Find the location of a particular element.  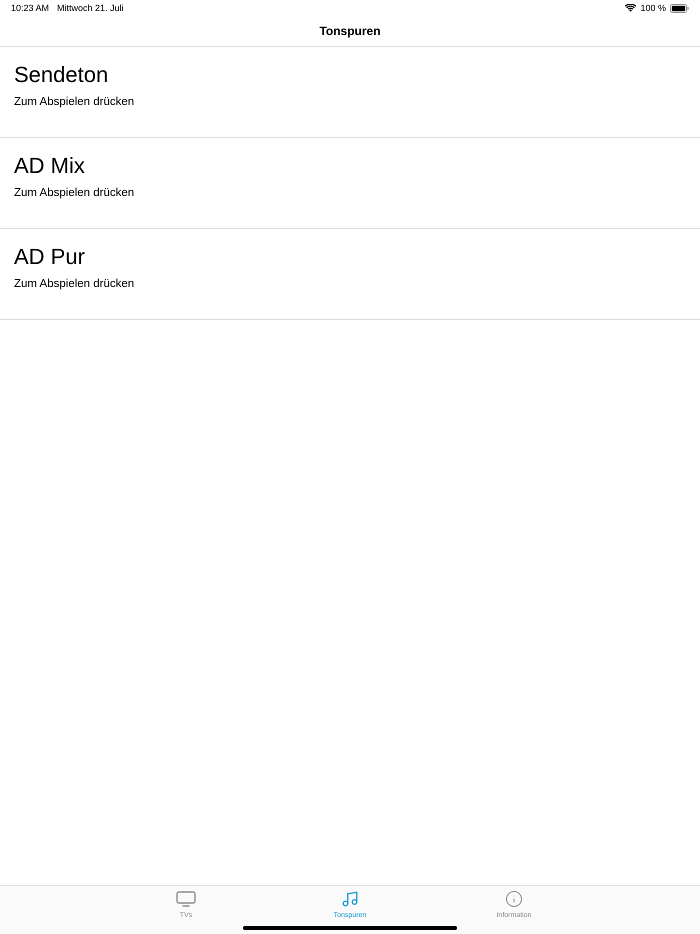

track-title: AD Mix is located at coordinates (49, 166).